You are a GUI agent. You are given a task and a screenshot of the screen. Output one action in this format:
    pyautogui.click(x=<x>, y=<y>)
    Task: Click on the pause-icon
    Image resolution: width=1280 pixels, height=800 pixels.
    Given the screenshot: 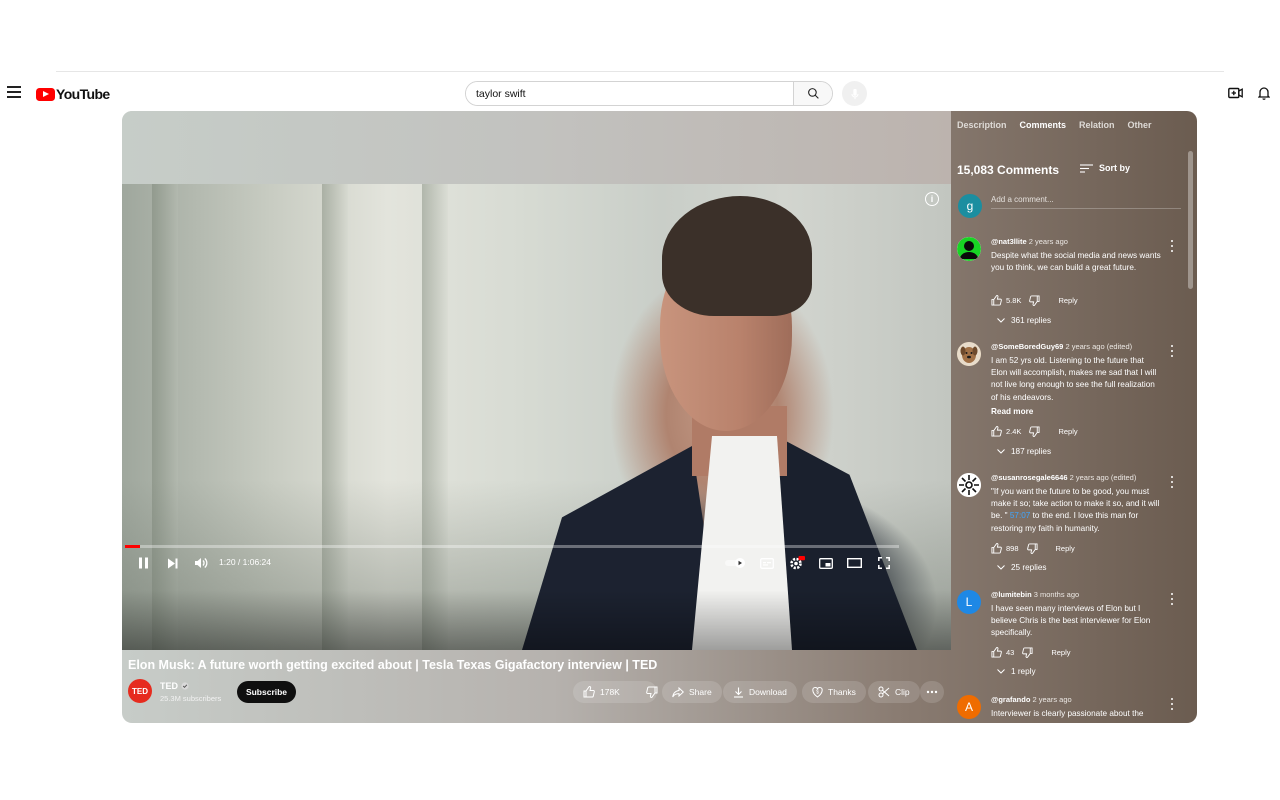 What is the action you would take?
    pyautogui.click(x=143, y=563)
    